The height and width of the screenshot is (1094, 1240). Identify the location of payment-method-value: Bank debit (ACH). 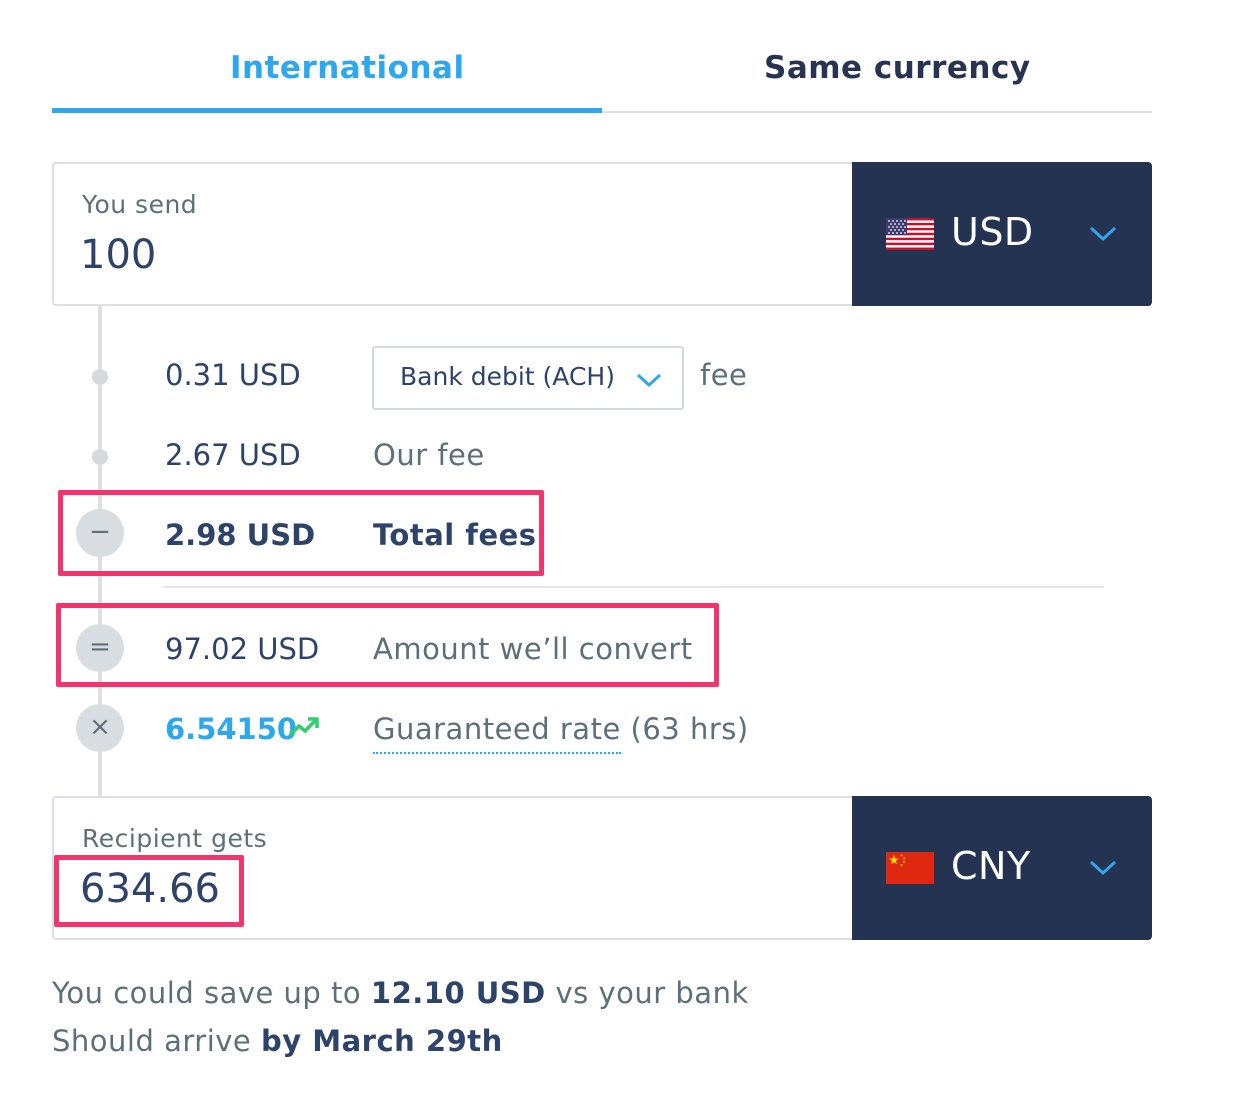
(507, 376).